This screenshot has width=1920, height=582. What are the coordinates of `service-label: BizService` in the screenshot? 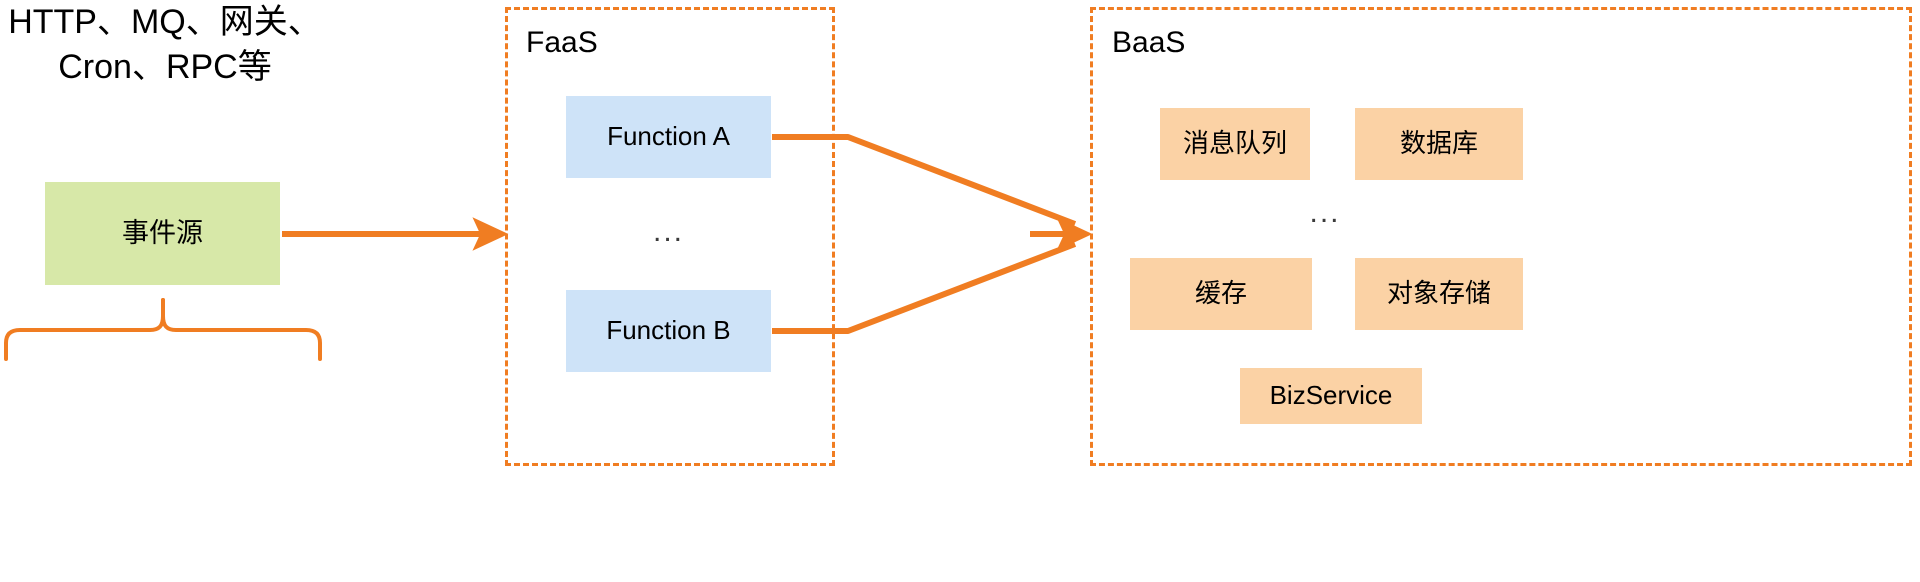 It's located at (1331, 395).